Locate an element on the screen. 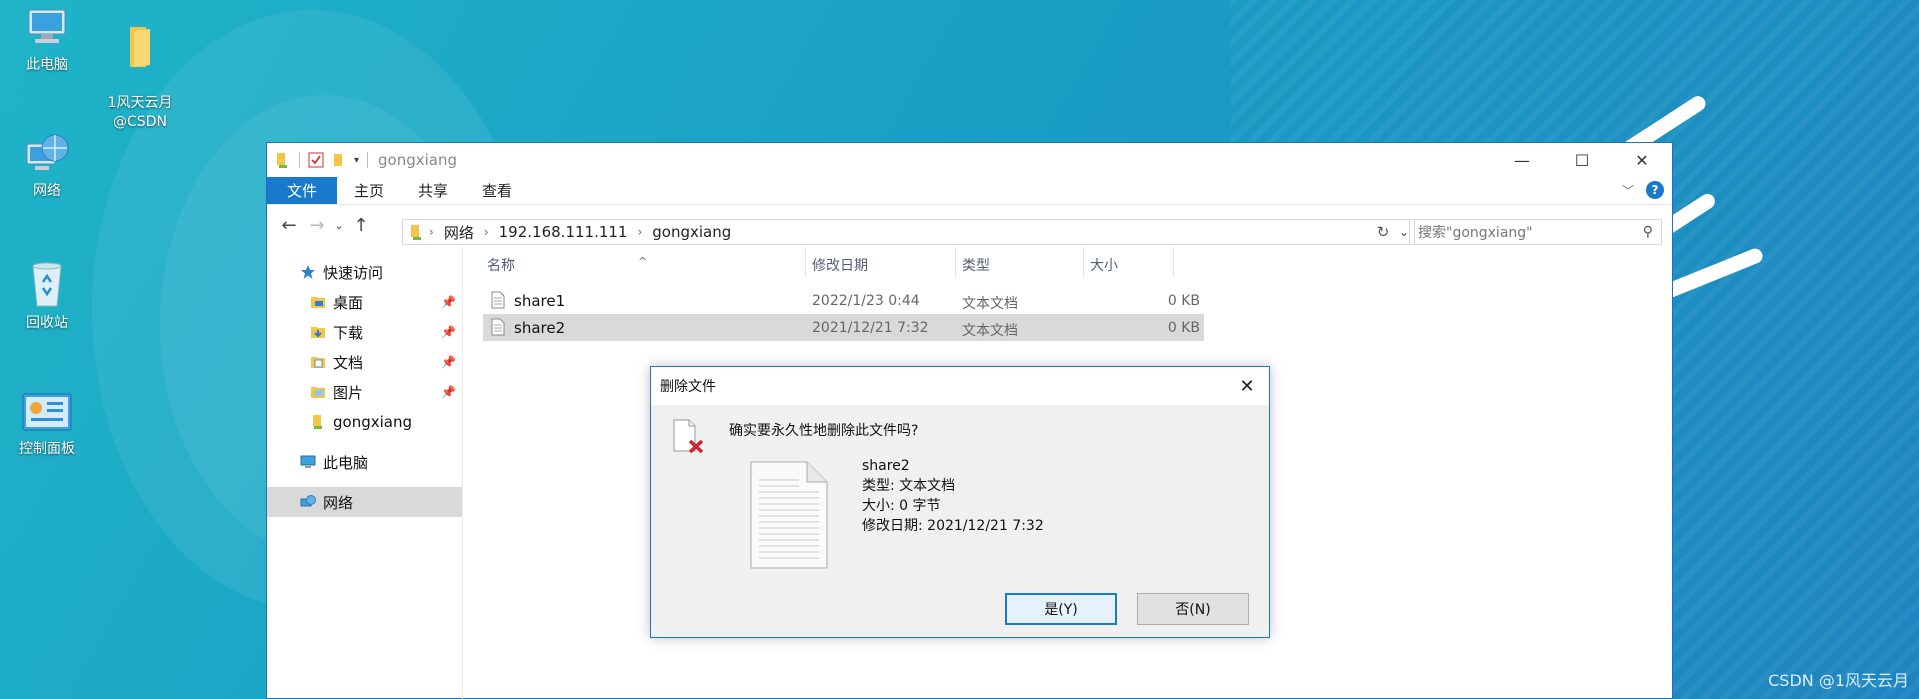 This screenshot has height=699, width=1919. tab-home: 主页 is located at coordinates (369, 190).